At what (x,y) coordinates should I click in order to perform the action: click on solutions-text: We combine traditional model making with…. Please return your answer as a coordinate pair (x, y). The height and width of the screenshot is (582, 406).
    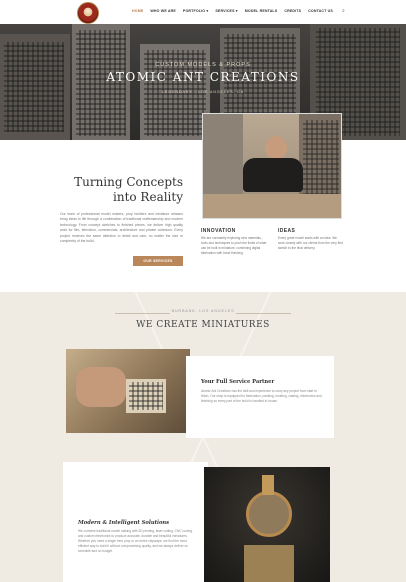
    Looking at the image, I should click on (135, 541).